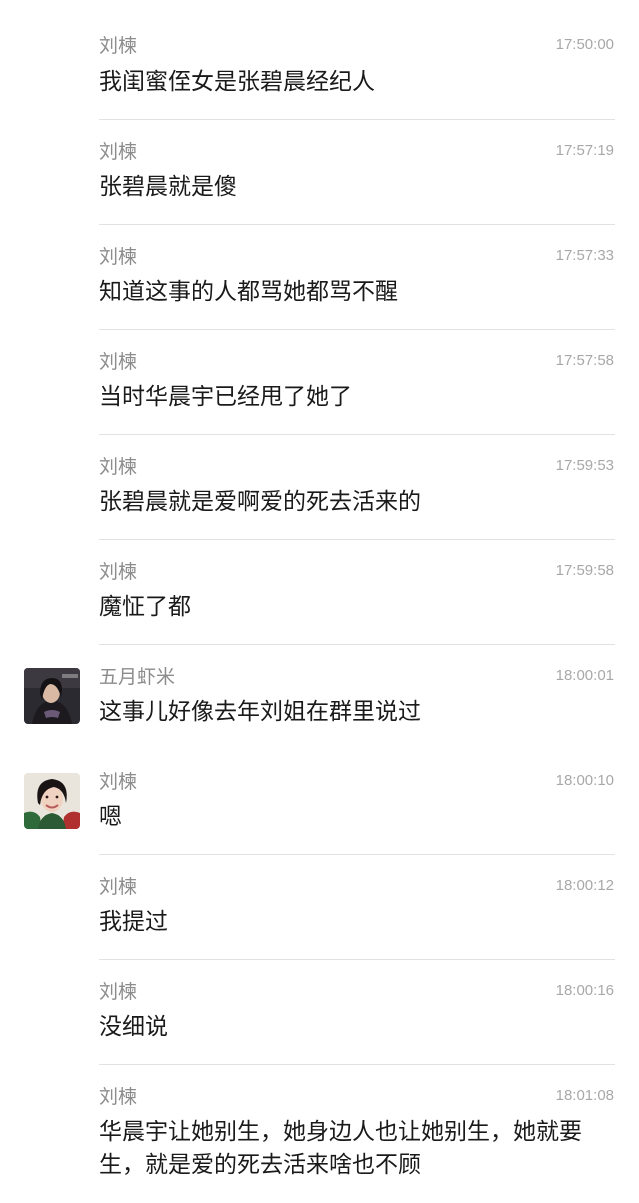  What do you see at coordinates (319, 382) in the screenshot?
I see `chat-message: 刘楝 17:57:58 当时华晨宇已经甩了她了` at bounding box center [319, 382].